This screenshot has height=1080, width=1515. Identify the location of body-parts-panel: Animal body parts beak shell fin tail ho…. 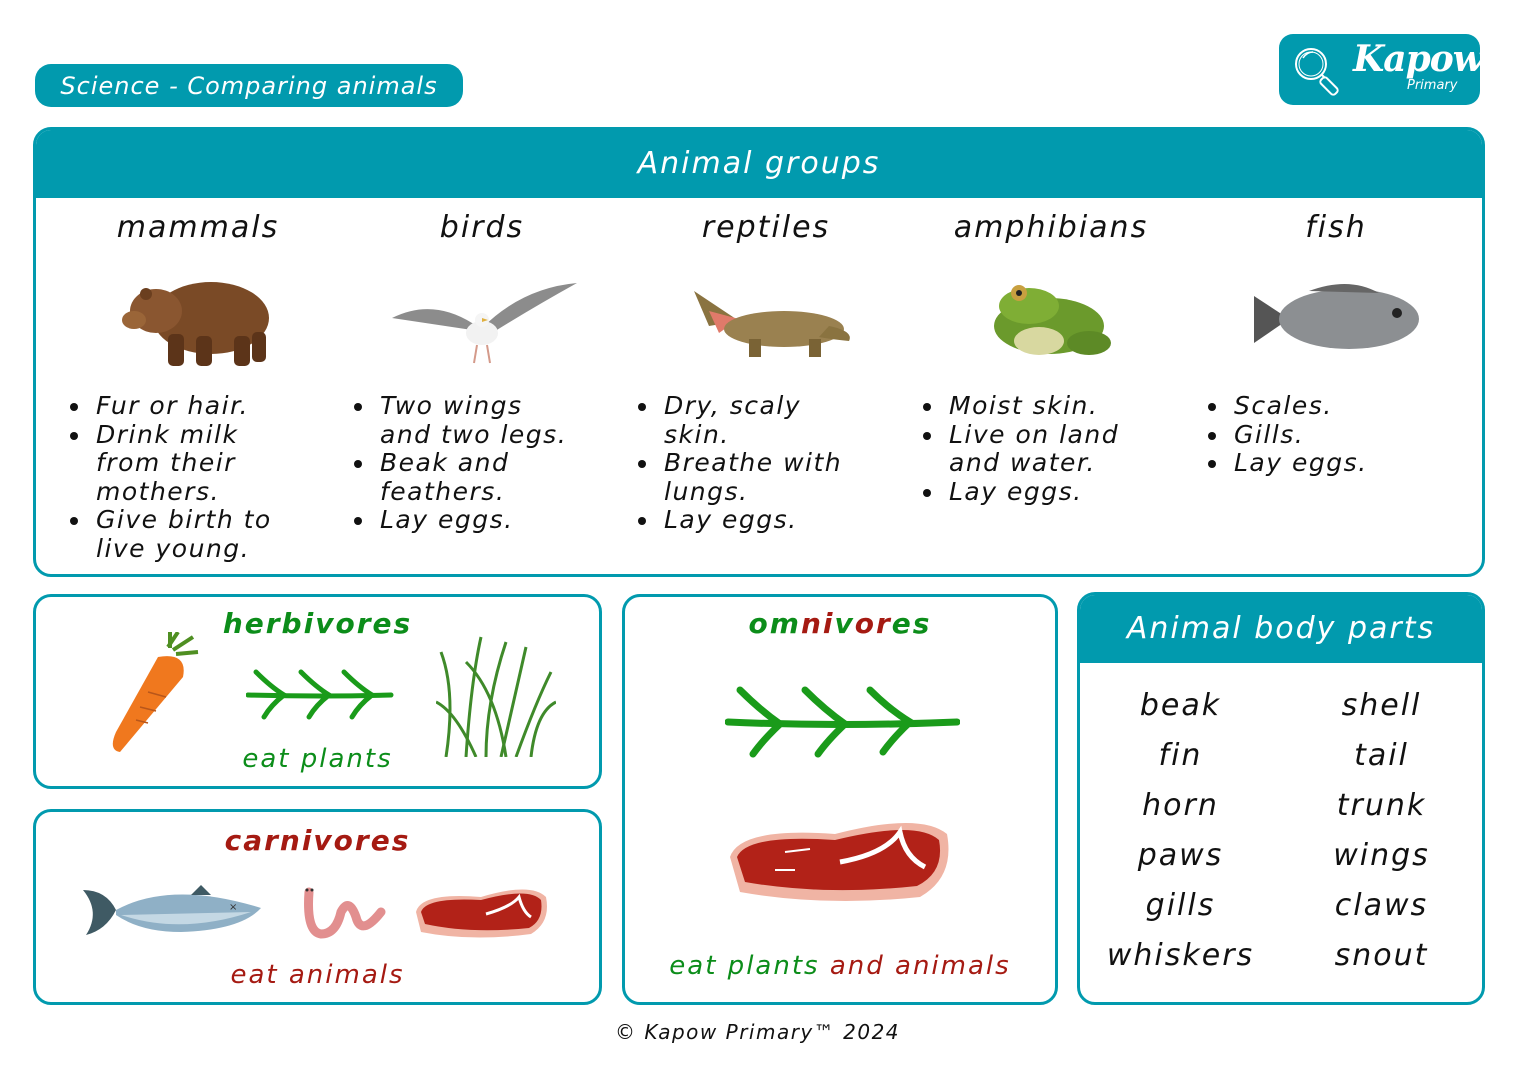
(1281, 798).